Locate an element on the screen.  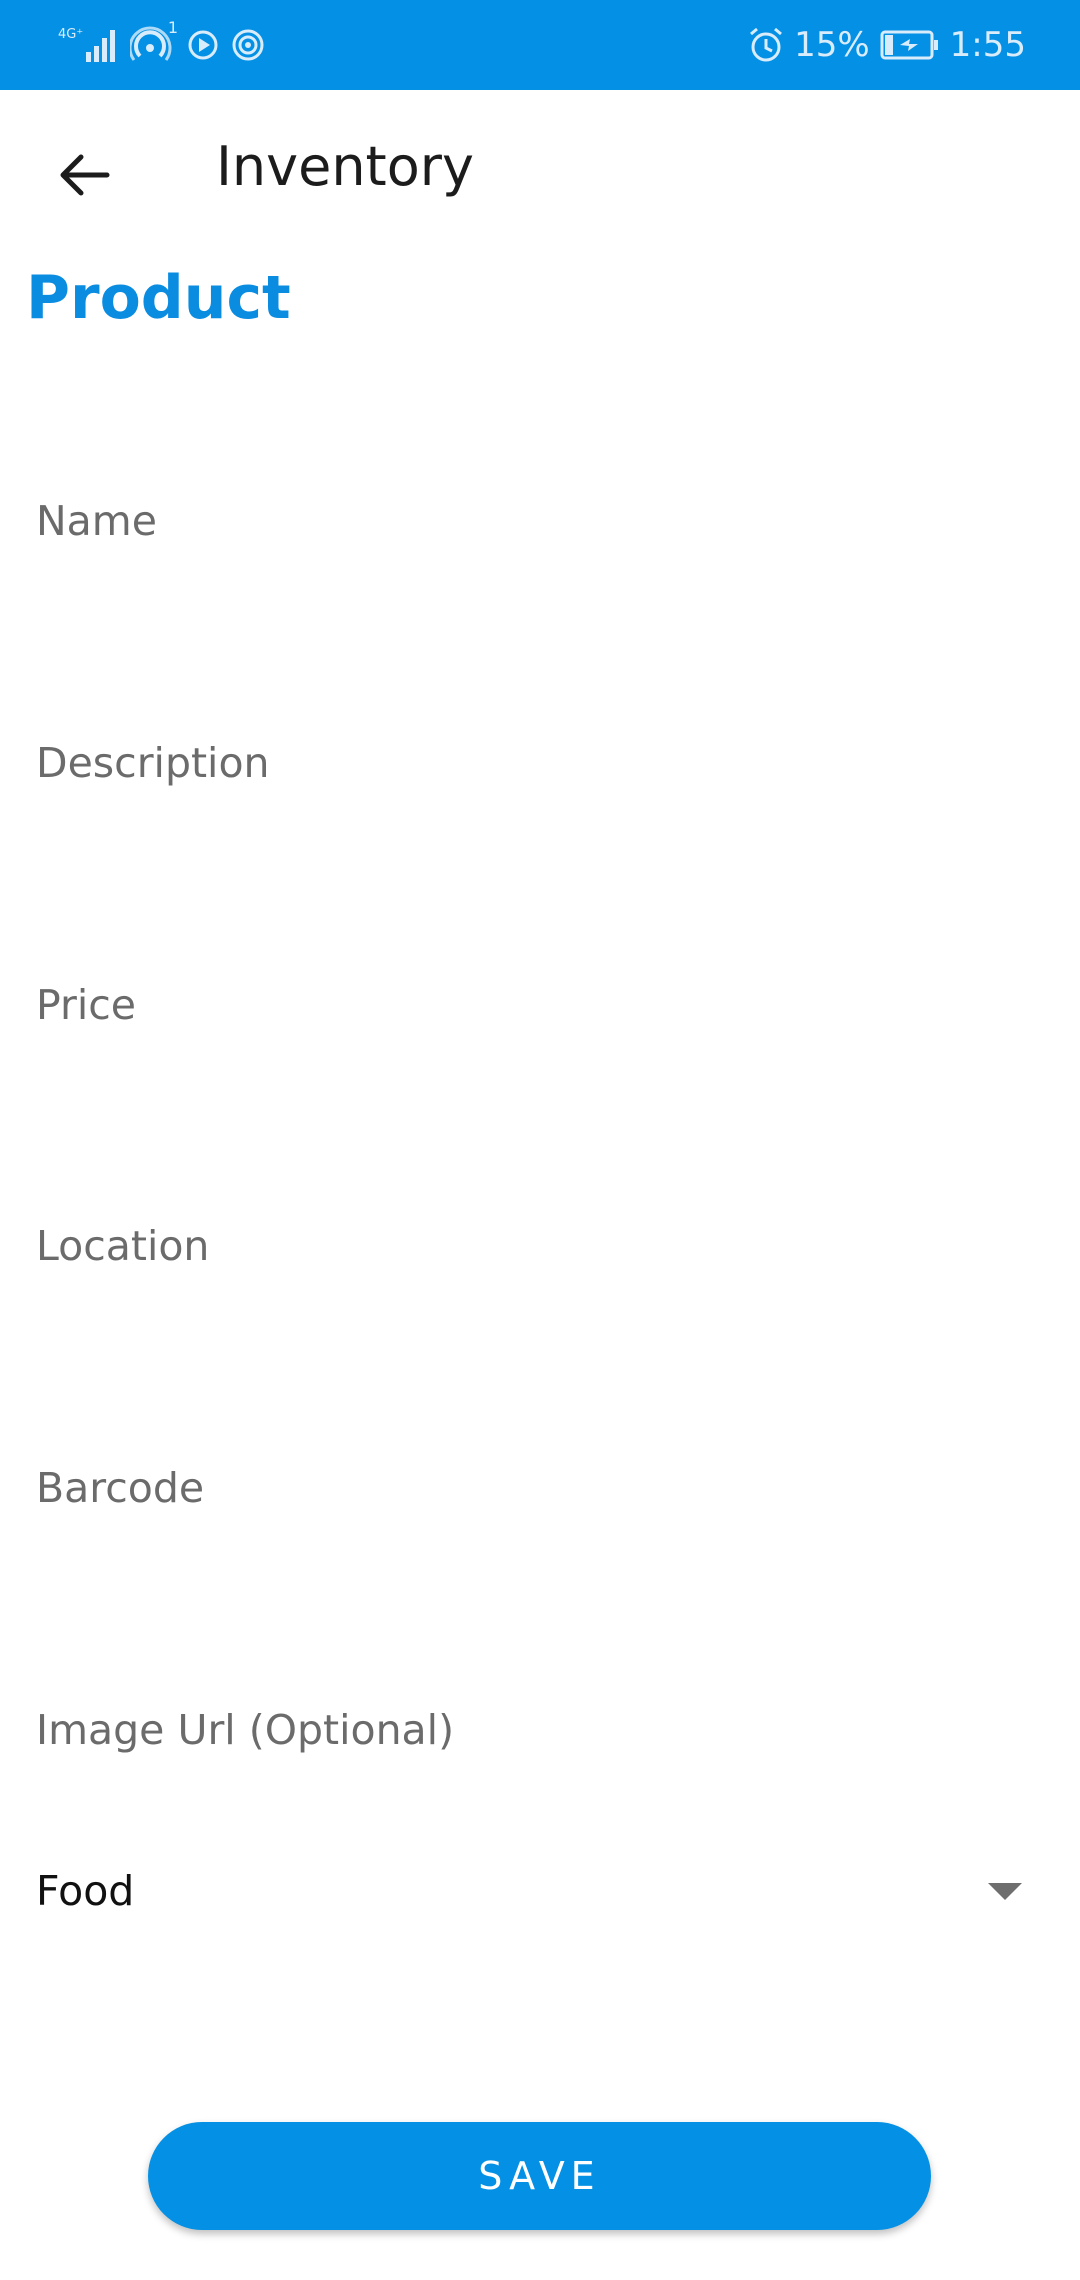
image-url-field is located at coordinates (540, 1730).